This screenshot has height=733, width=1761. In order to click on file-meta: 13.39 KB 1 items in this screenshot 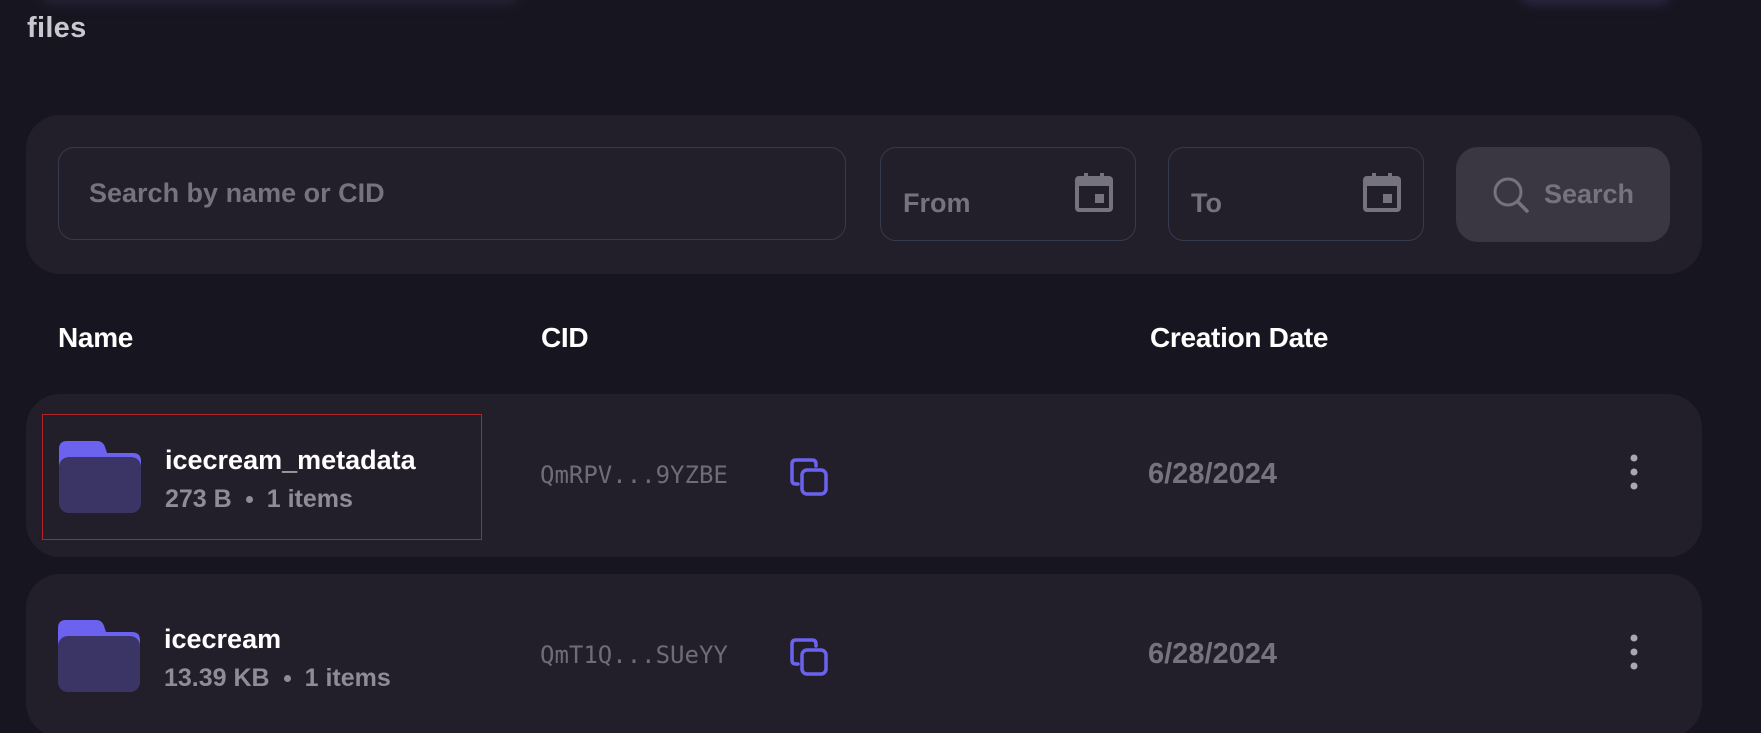, I will do `click(277, 678)`.